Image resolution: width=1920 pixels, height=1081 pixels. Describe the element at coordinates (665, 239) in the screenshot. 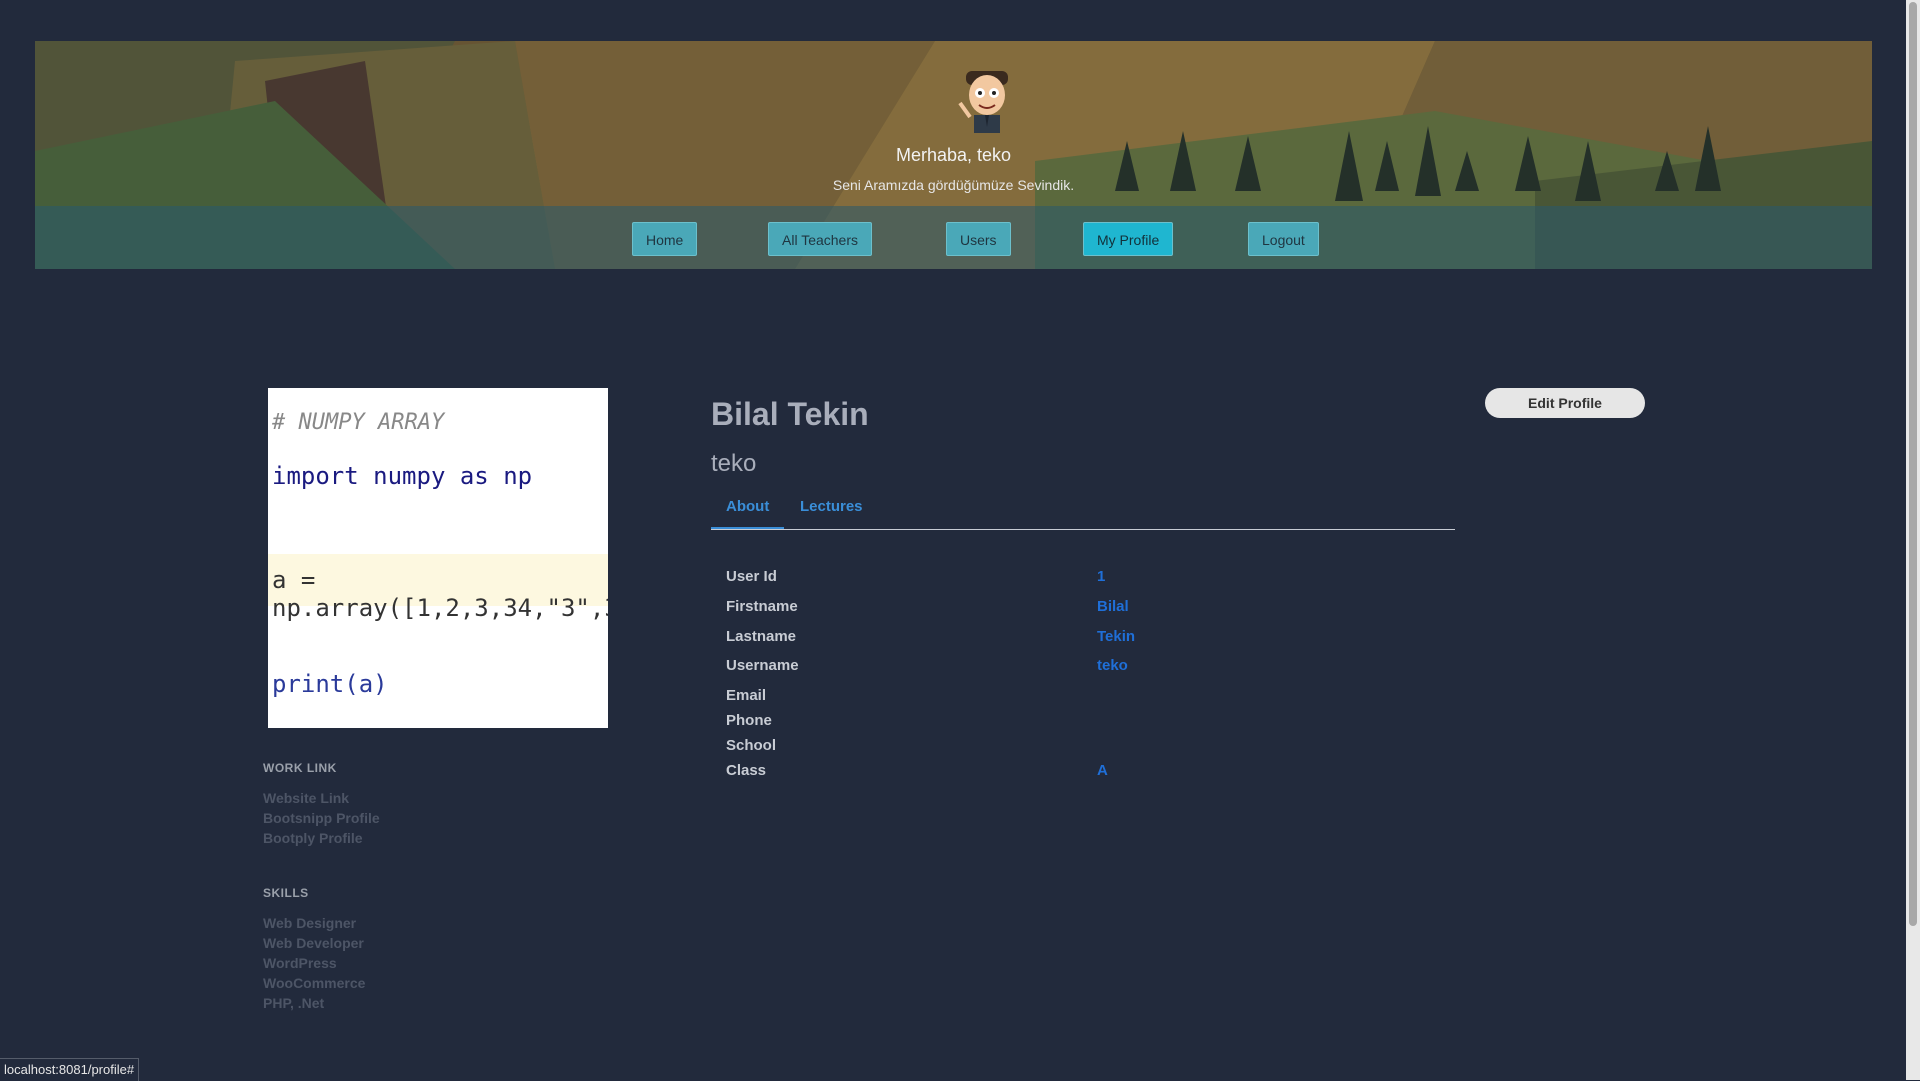

I see `nav-home-button: Home` at that location.